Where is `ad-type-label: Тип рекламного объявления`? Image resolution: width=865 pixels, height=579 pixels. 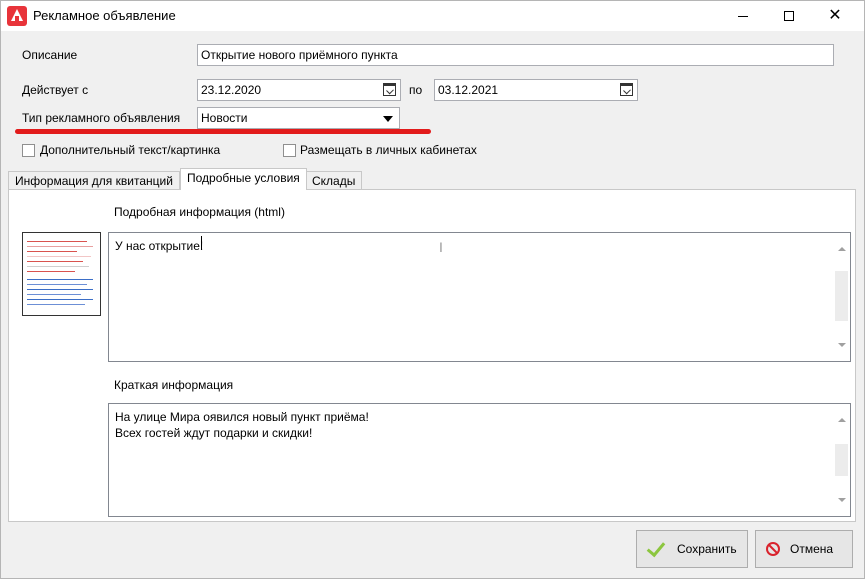
ad-type-label: Тип рекламного объявления is located at coordinates (101, 118).